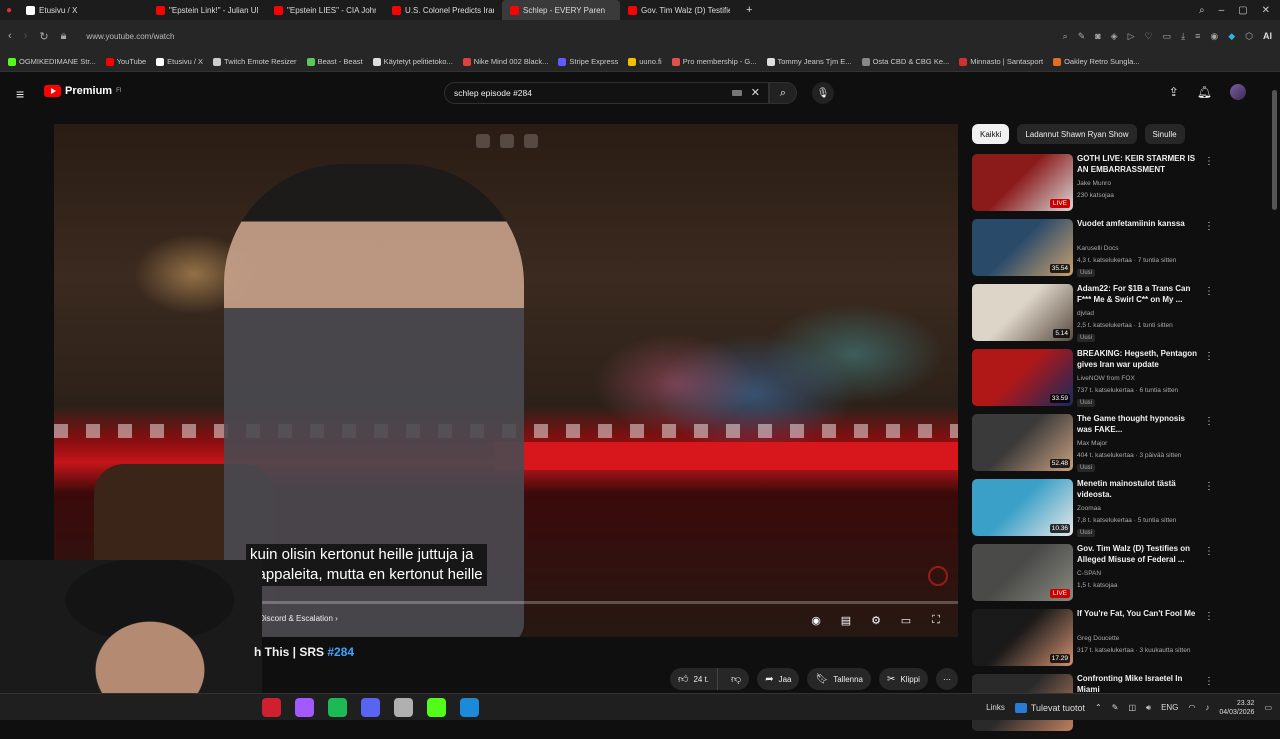 Image resolution: width=1280 pixels, height=739 pixels. What do you see at coordinates (337, 707) in the screenshot?
I see `spotify-icon` at bounding box center [337, 707].